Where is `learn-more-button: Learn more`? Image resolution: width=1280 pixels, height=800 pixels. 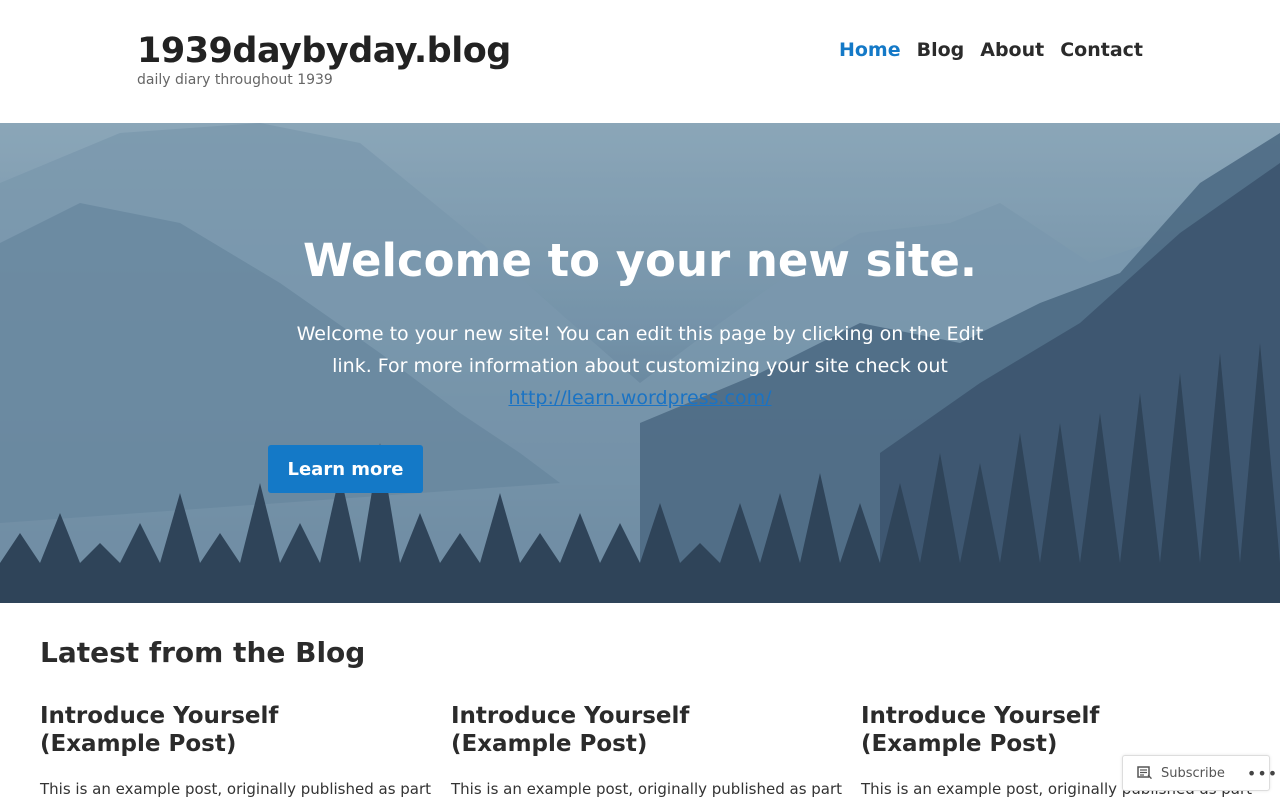
learn-more-button: Learn more is located at coordinates (345, 469).